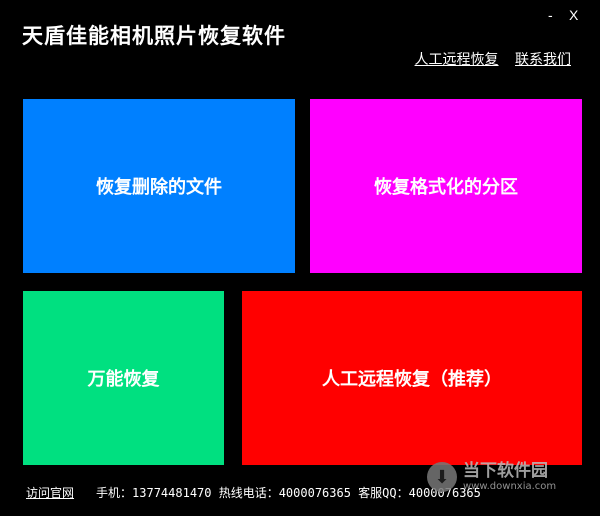  Describe the element at coordinates (510, 486) in the screenshot. I see `watermark-url: www.downxia.com` at that location.